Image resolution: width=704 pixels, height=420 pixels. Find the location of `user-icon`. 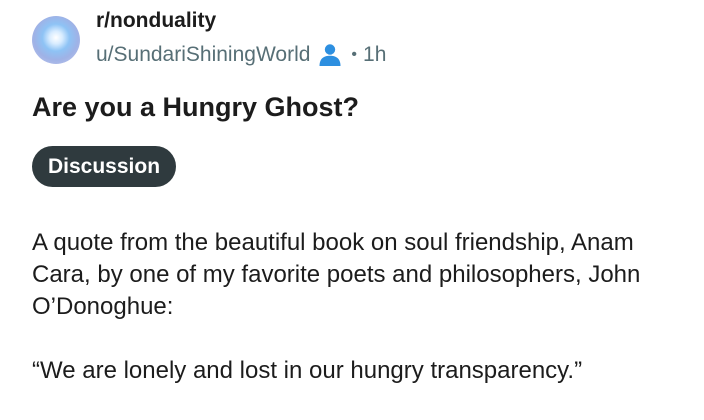

user-icon is located at coordinates (330, 55).